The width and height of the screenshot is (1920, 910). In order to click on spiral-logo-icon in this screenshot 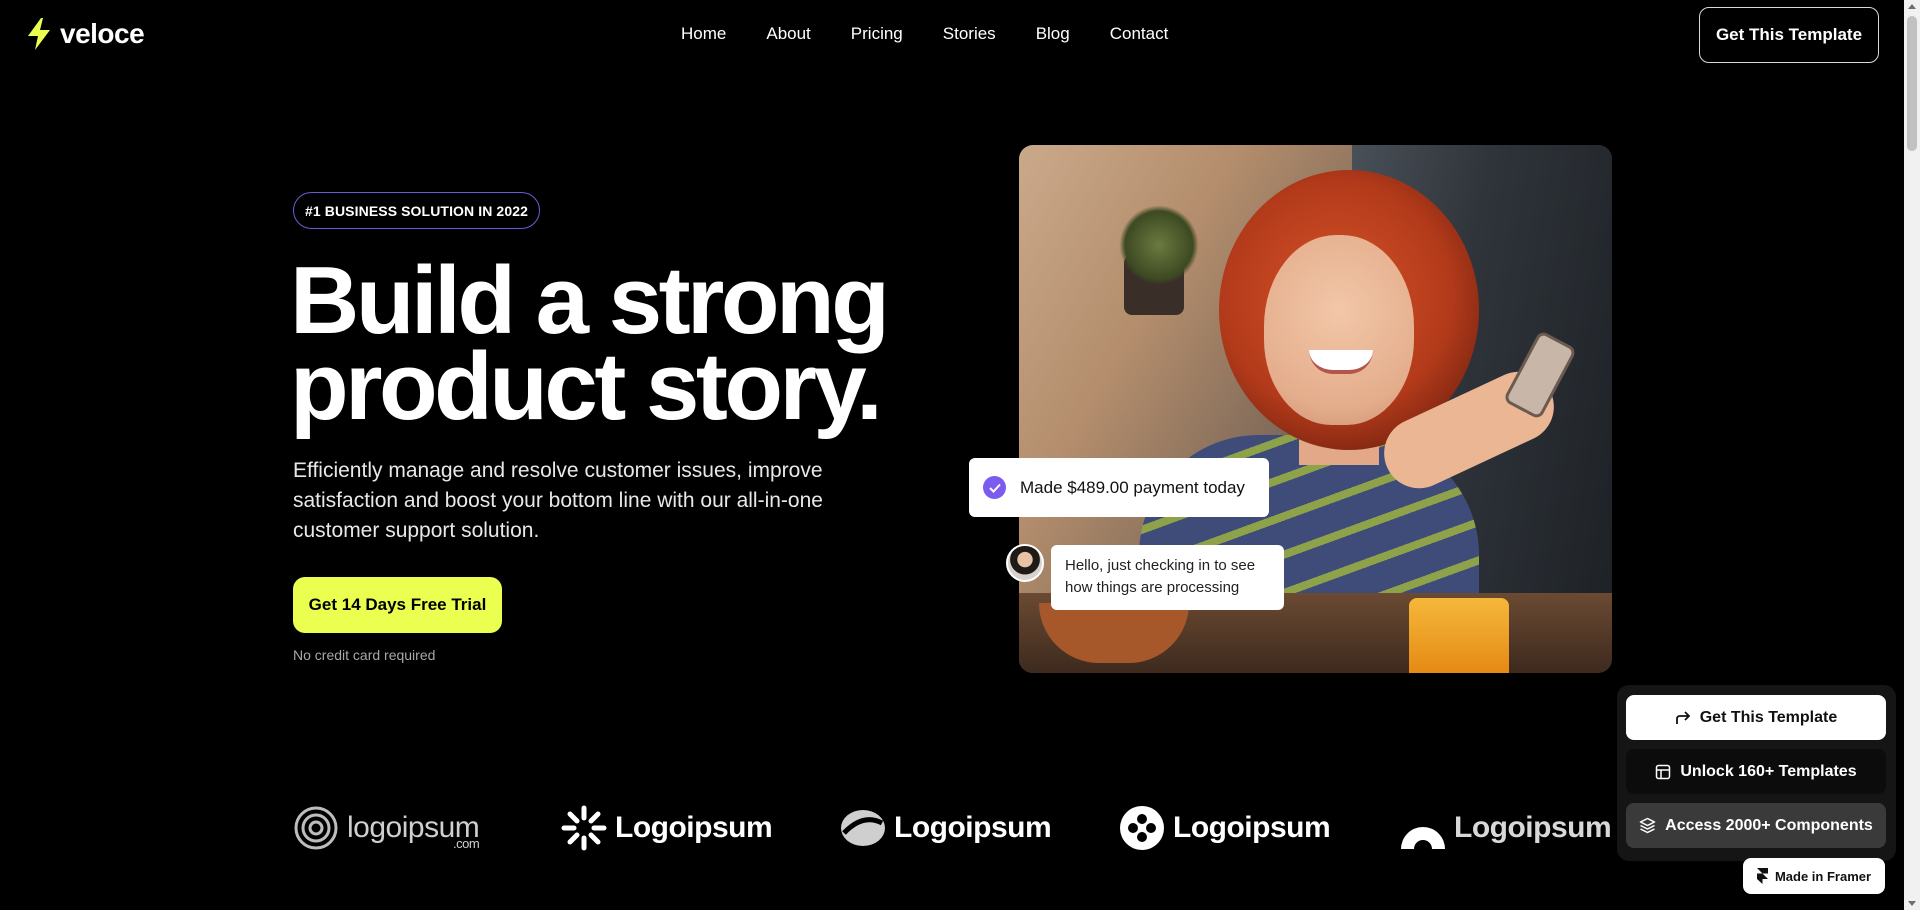, I will do `click(316, 828)`.